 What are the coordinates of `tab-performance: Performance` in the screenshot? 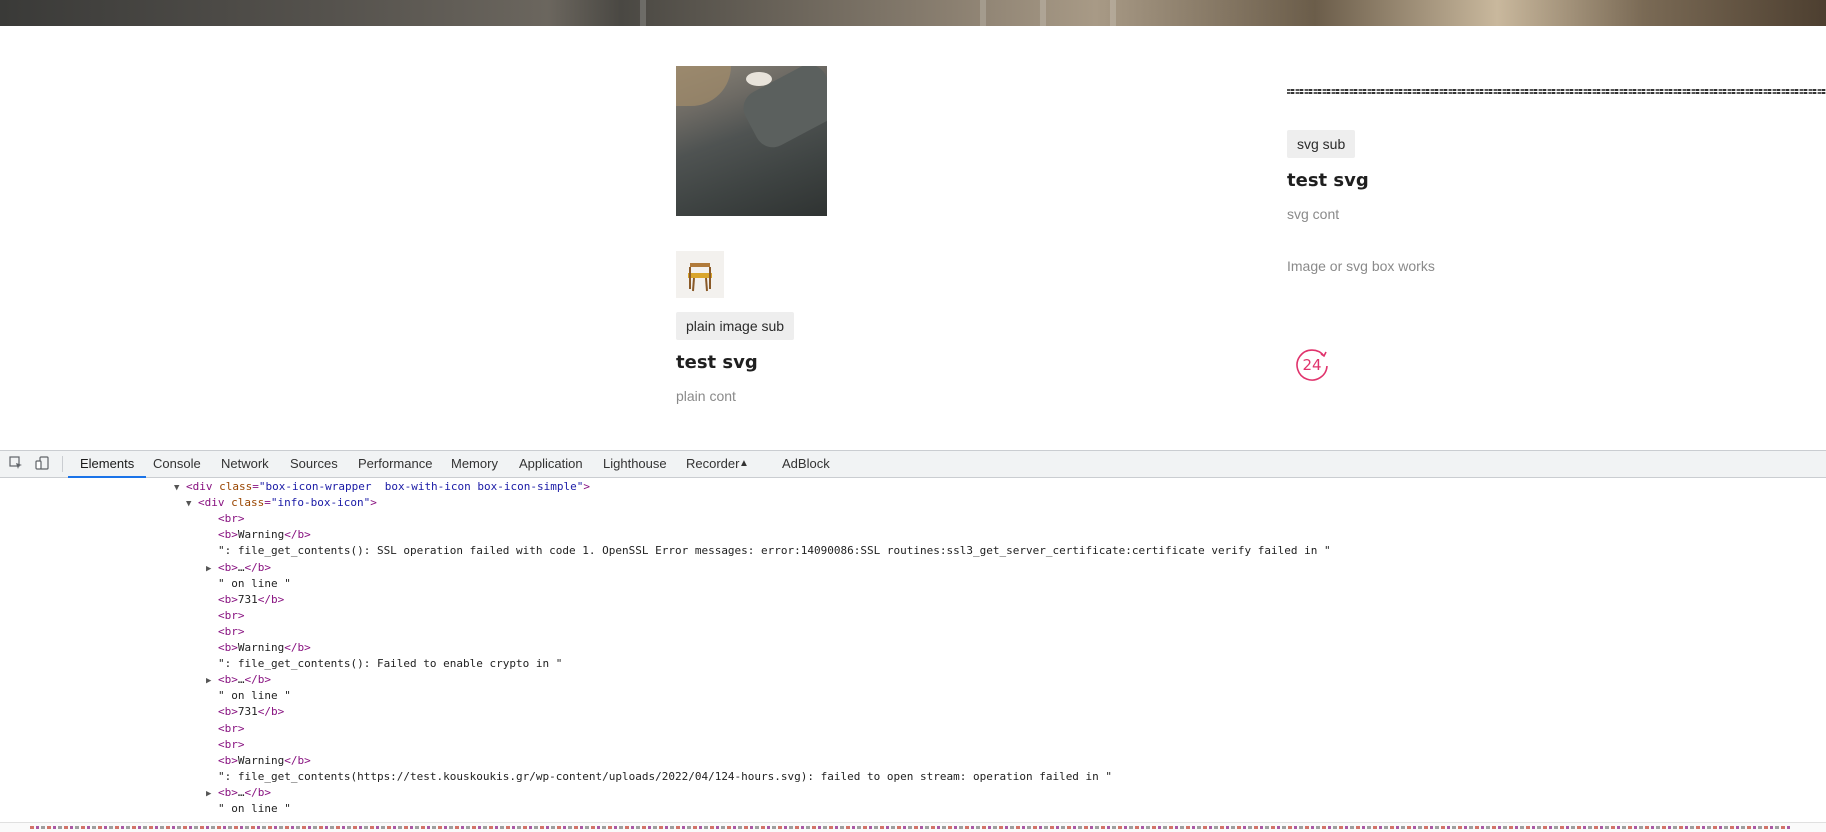 It's located at (395, 464).